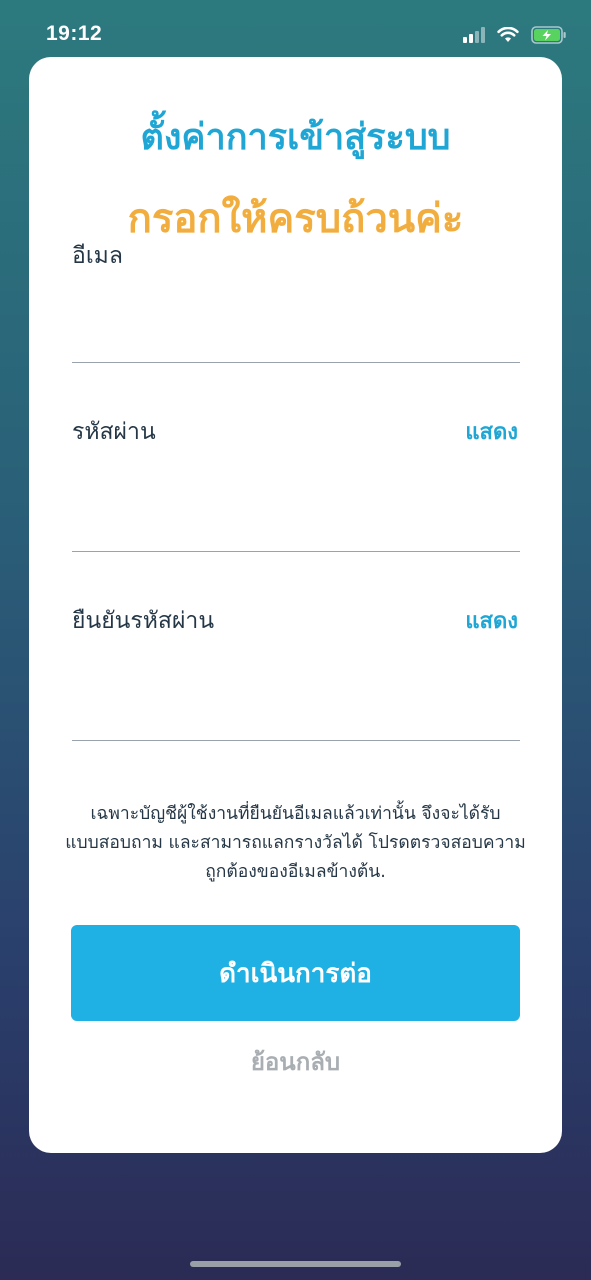  What do you see at coordinates (548, 35) in the screenshot?
I see `battery-charging-icon` at bounding box center [548, 35].